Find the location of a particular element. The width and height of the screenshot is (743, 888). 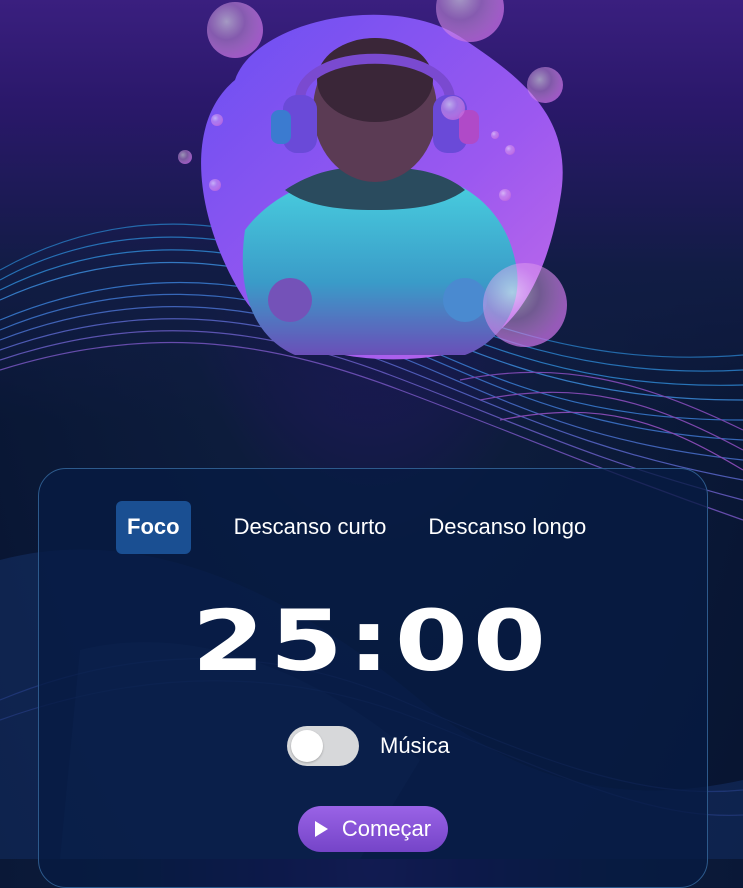

music-toggle is located at coordinates (323, 746).